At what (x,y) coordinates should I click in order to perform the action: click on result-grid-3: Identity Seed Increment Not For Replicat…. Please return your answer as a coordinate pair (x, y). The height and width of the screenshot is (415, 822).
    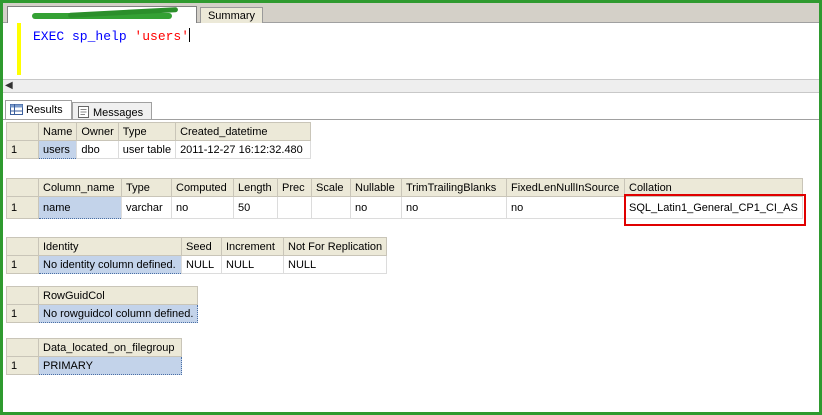
    Looking at the image, I should click on (197, 255).